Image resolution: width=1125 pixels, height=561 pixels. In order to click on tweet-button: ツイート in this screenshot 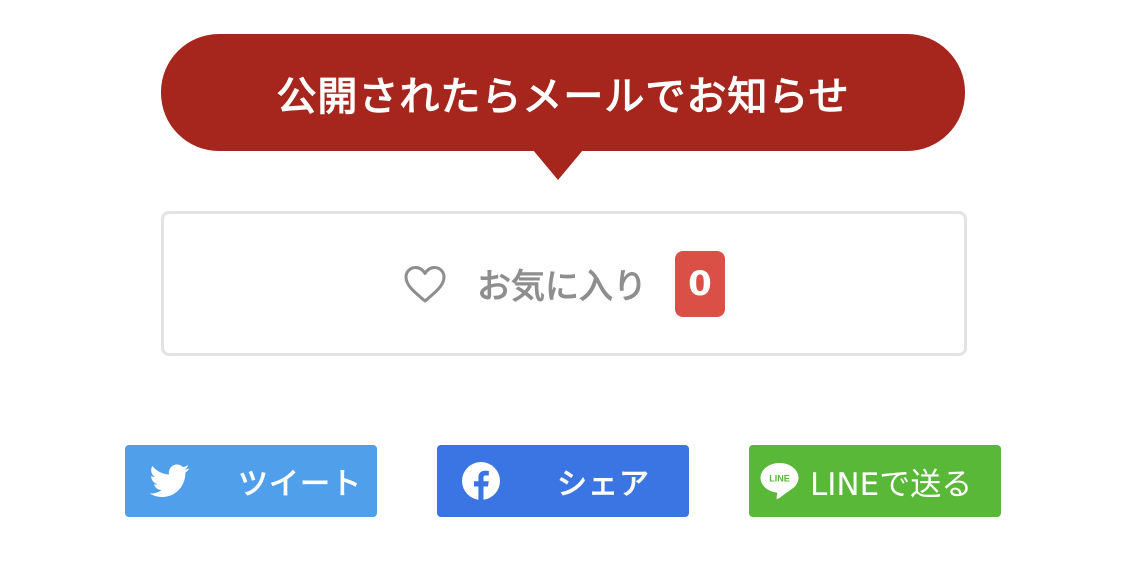, I will do `click(251, 481)`.